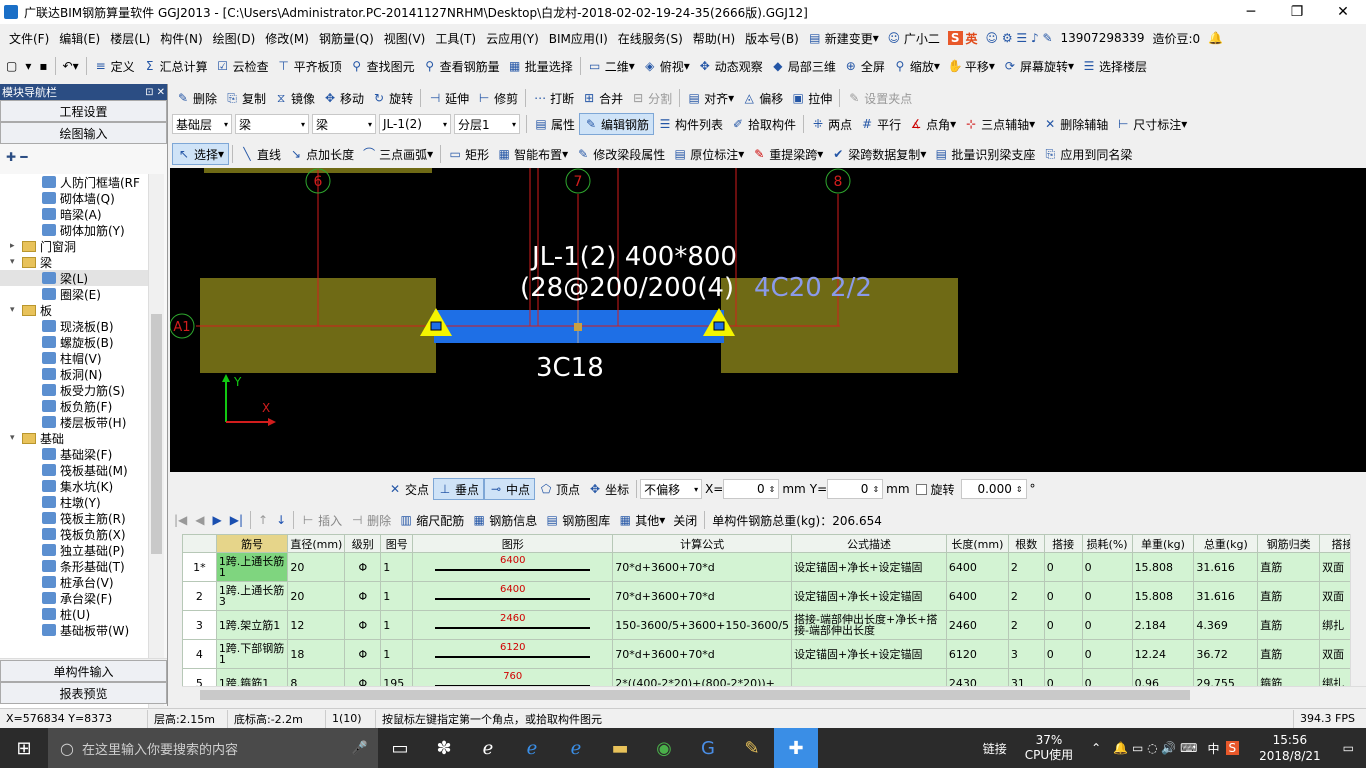 This screenshot has width=1366, height=768. I want to click on top-bar-label: 4C20 2/2, so click(813, 288).